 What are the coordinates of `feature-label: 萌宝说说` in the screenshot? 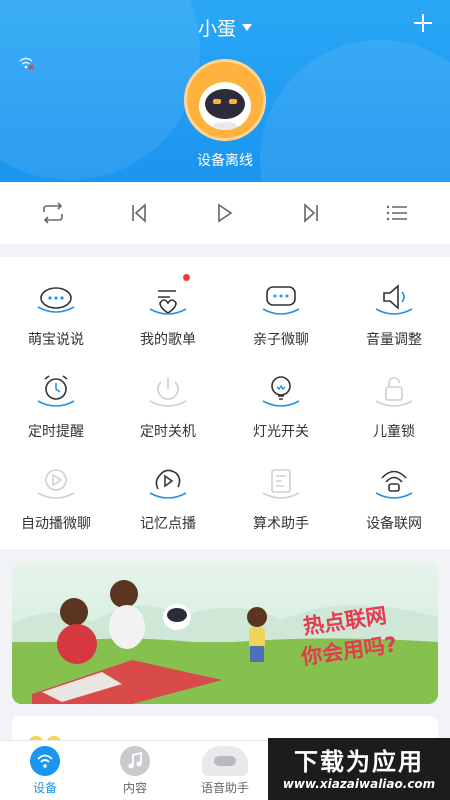 It's located at (56, 340).